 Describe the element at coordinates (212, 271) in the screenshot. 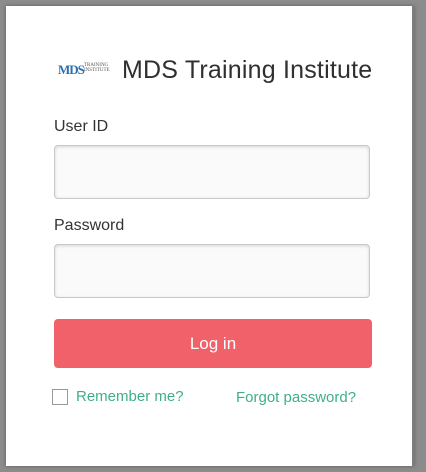

I see `password-input` at that location.